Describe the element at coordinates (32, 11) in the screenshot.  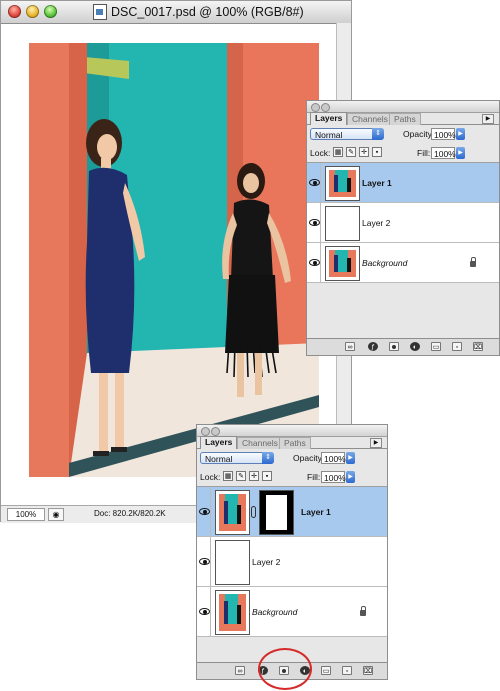
I see `minimize-window-button` at that location.